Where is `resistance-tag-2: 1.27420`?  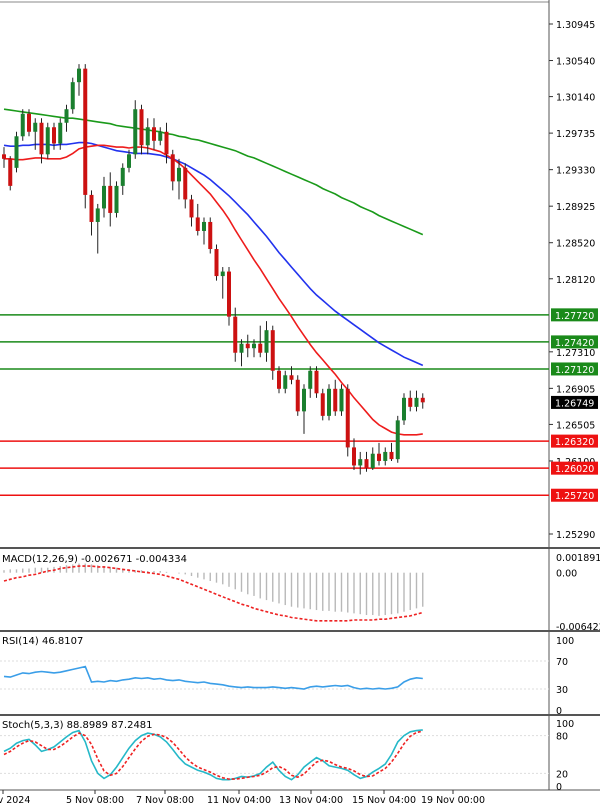
resistance-tag-2: 1.27420 is located at coordinates (574, 343).